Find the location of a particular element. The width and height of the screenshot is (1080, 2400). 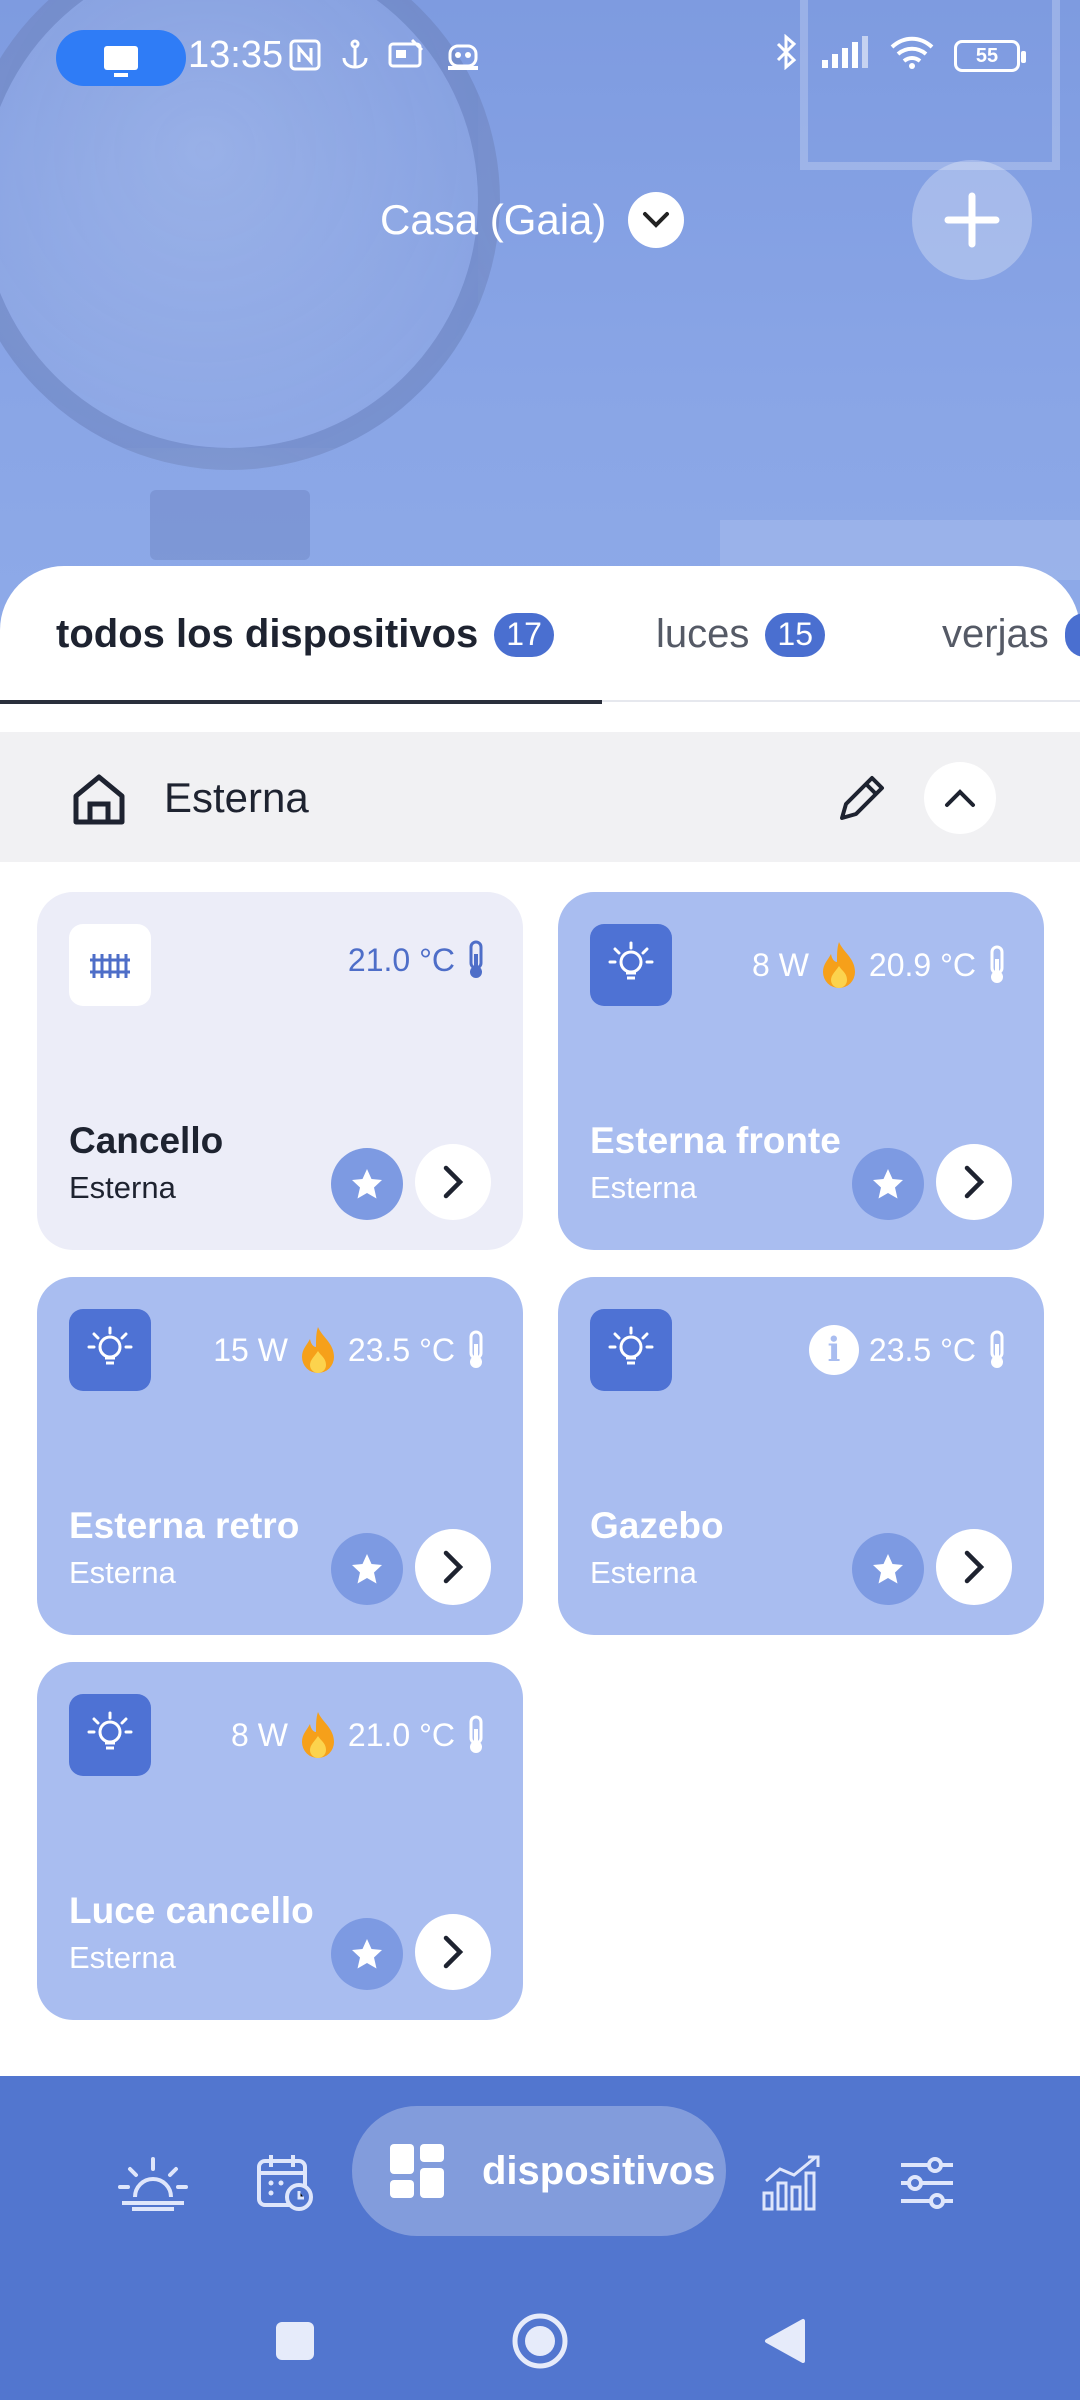

room-title: Esterna is located at coordinates (236, 797).